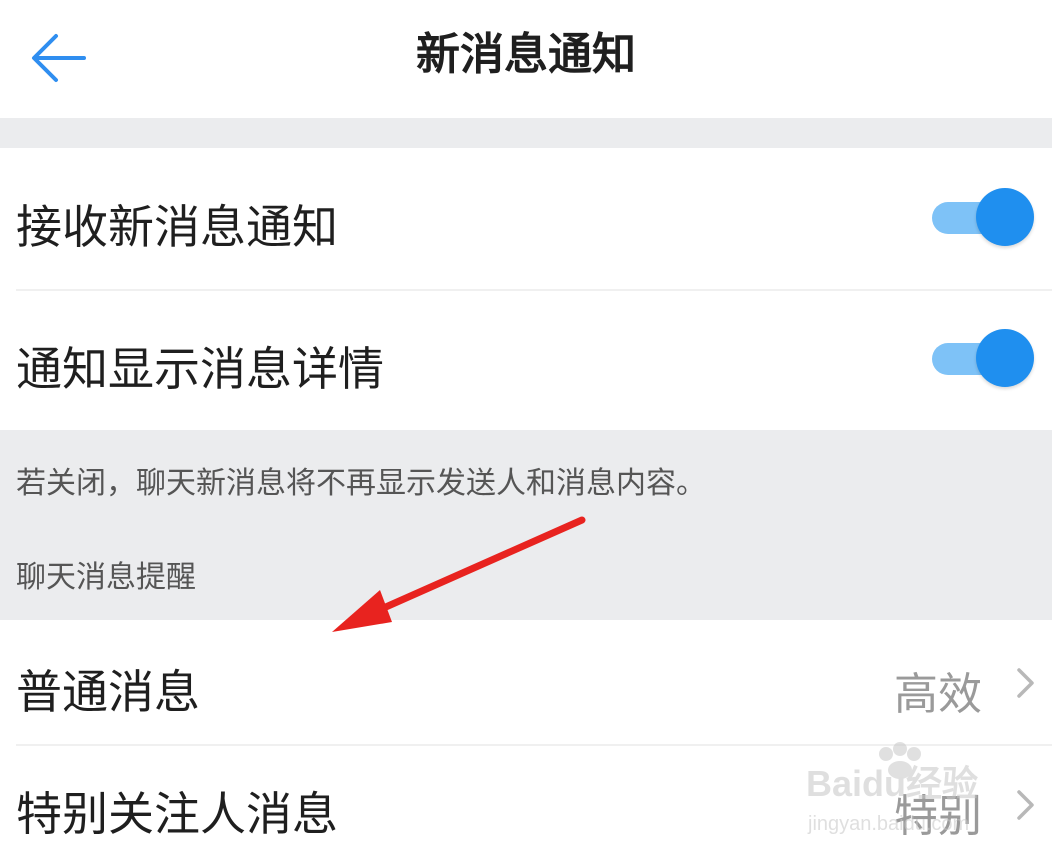 Image resolution: width=1052 pixels, height=852 pixels. Describe the element at coordinates (177, 814) in the screenshot. I see `list-item-label: 特别关注人消息` at that location.